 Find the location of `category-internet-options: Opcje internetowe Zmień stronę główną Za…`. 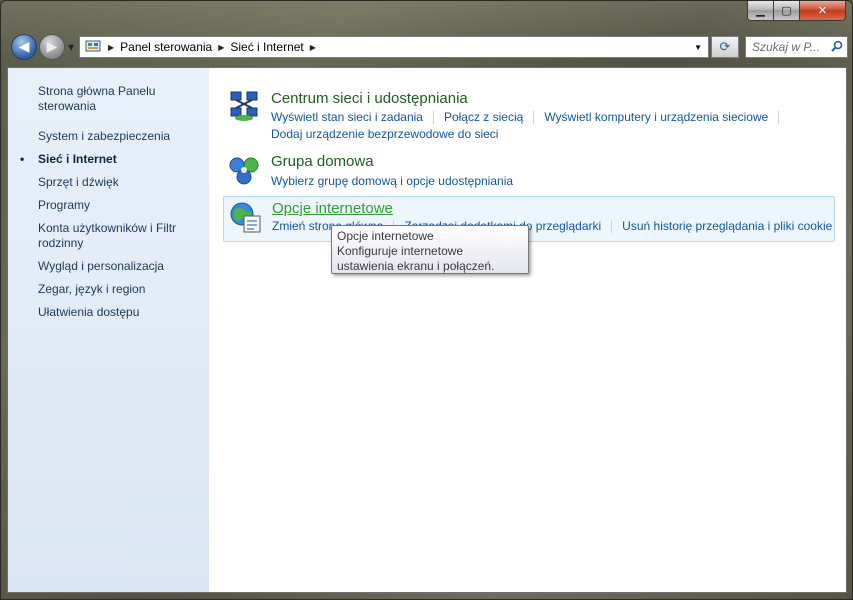

category-internet-options: Opcje internetowe Zmień stronę główną Za… is located at coordinates (529, 219).